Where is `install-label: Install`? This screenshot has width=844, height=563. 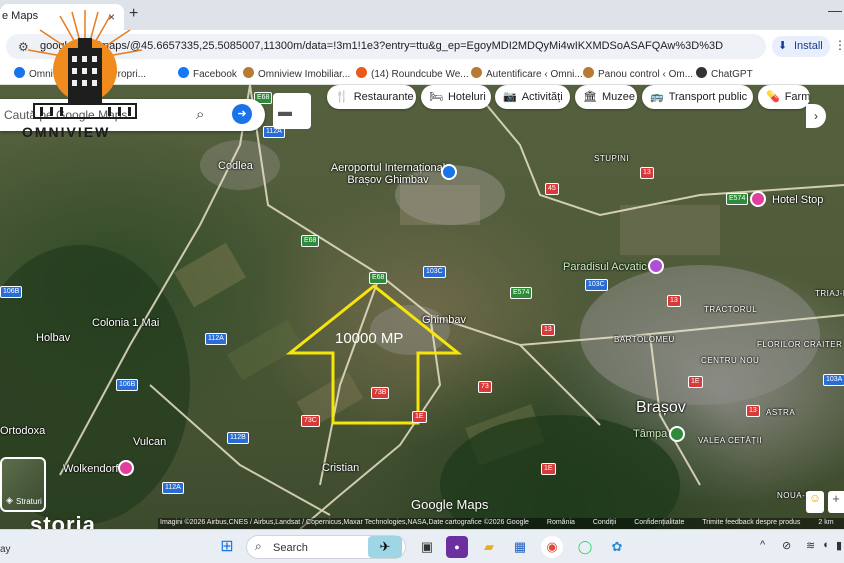
install-label: Install is located at coordinates (808, 46).